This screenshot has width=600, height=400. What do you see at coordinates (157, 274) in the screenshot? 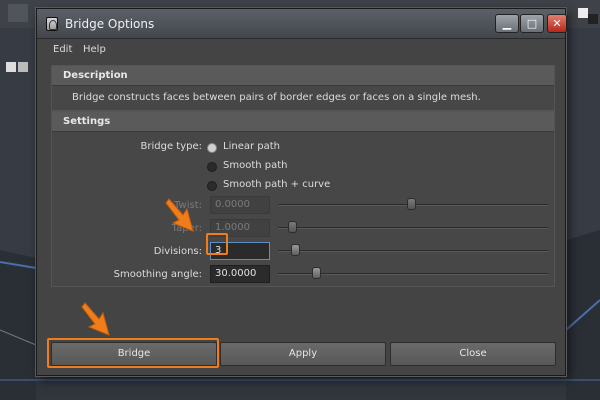
I see `smoothing-angle-label: Smoothing angle:` at bounding box center [157, 274].